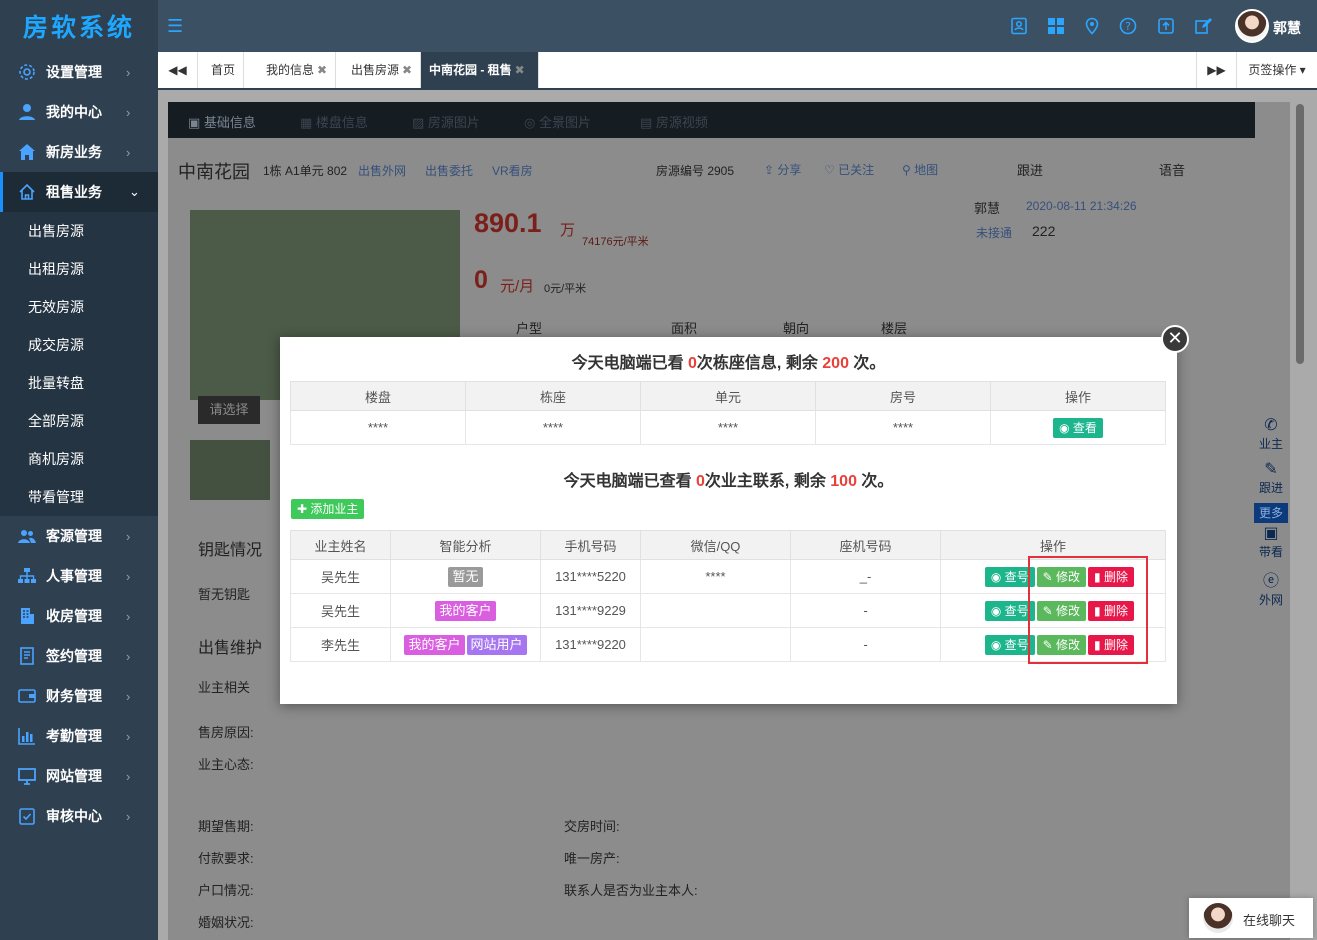 Image resolution: width=1317 pixels, height=940 pixels. Describe the element at coordinates (1056, 26) in the screenshot. I see `grid-icon` at that location.